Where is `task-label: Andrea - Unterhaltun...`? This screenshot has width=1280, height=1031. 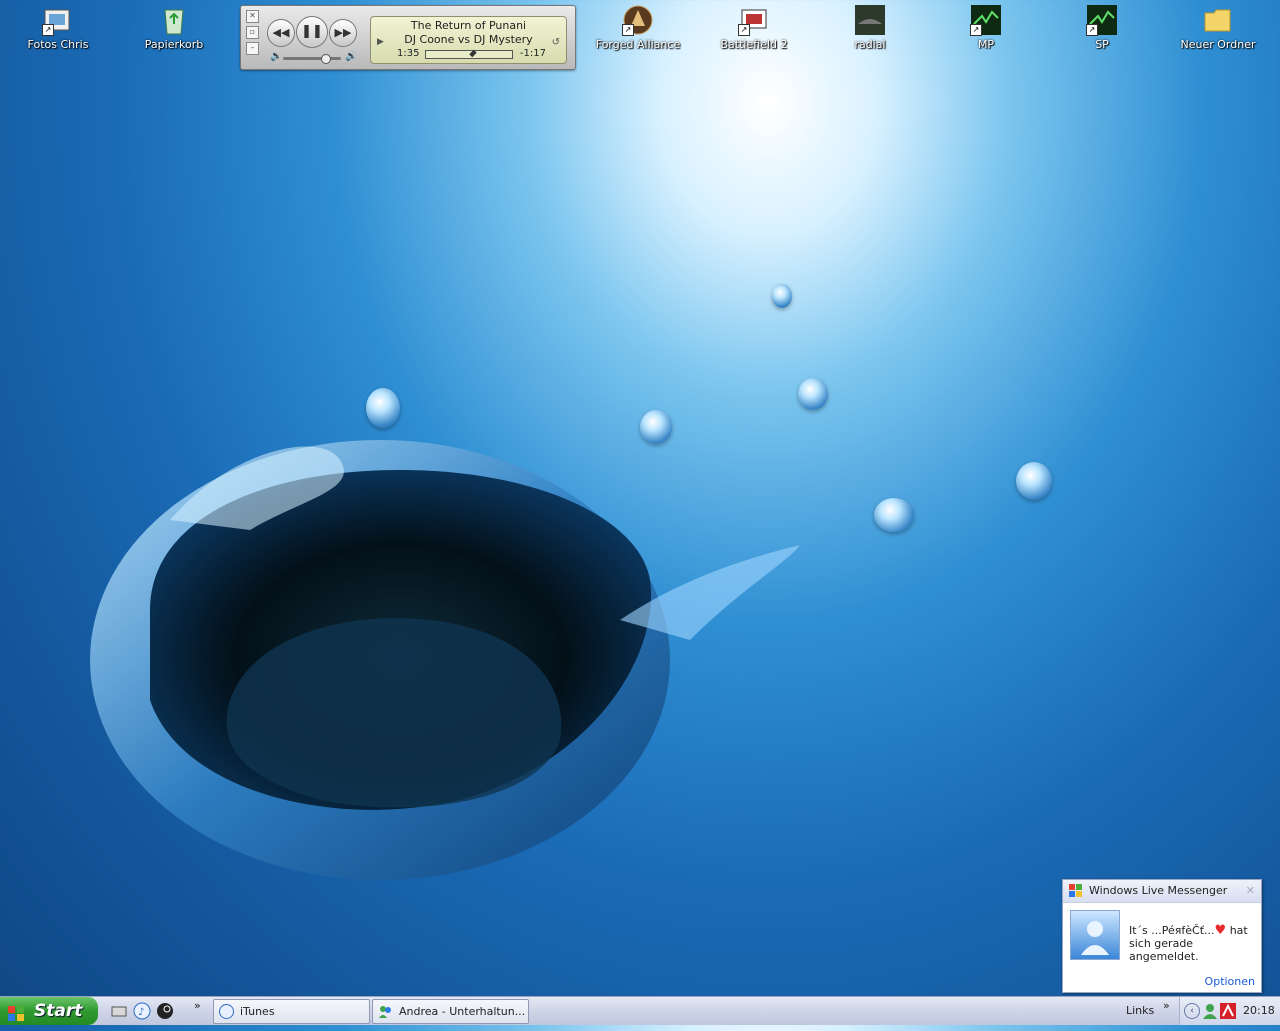
task-label: Andrea - Unterhaltun... is located at coordinates (462, 1011).